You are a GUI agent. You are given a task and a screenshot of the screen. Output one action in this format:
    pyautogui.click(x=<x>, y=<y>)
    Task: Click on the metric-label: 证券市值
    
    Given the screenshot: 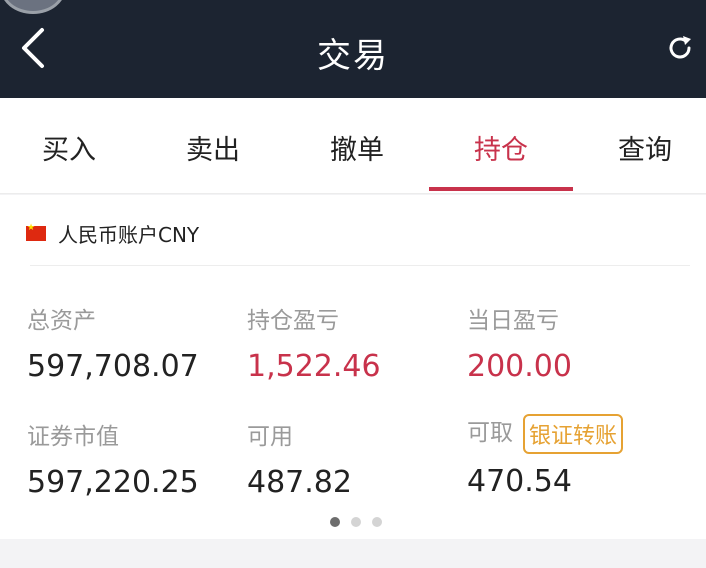 What is the action you would take?
    pyautogui.click(x=73, y=437)
    